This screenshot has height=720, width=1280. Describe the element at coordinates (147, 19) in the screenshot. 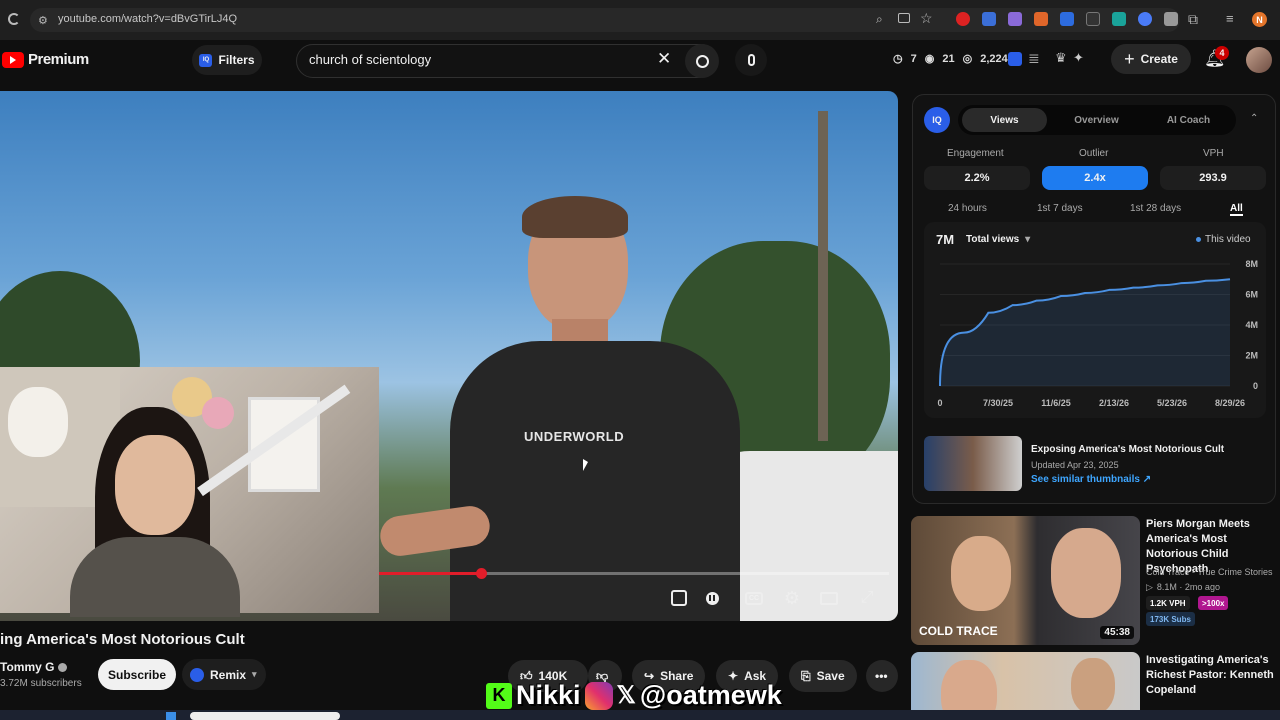

I see `url-text: youtube.com/watch?v=dBvGTirLJ4Q` at that location.